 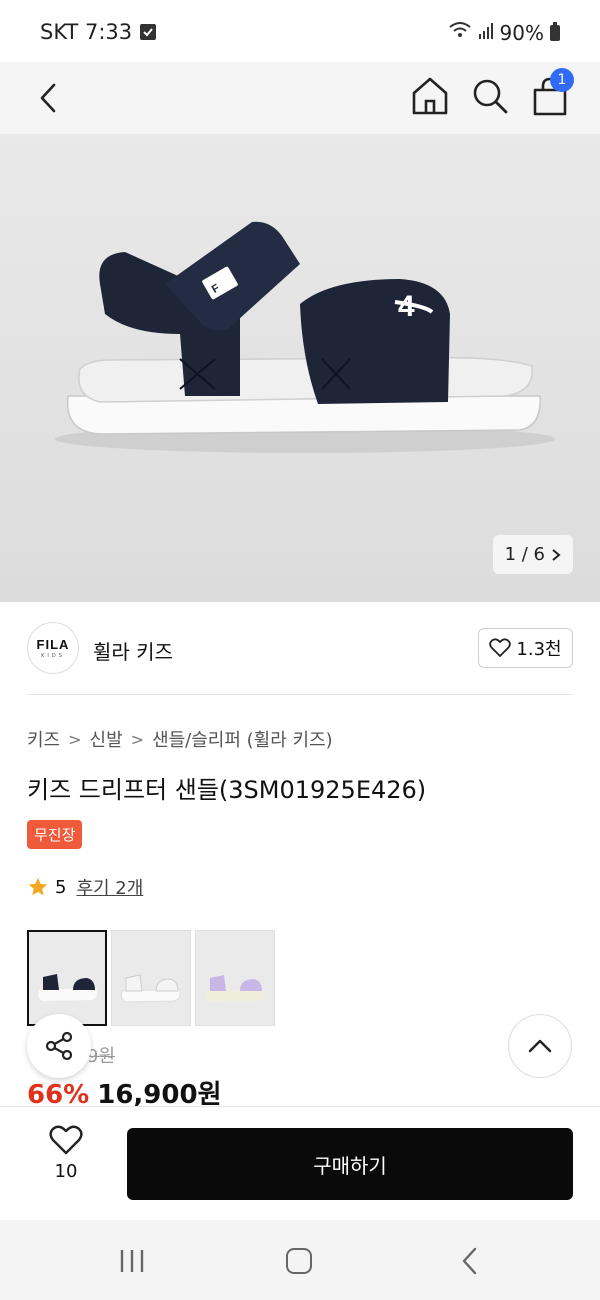 I want to click on image-counter: 1 / 6, so click(x=532, y=554).